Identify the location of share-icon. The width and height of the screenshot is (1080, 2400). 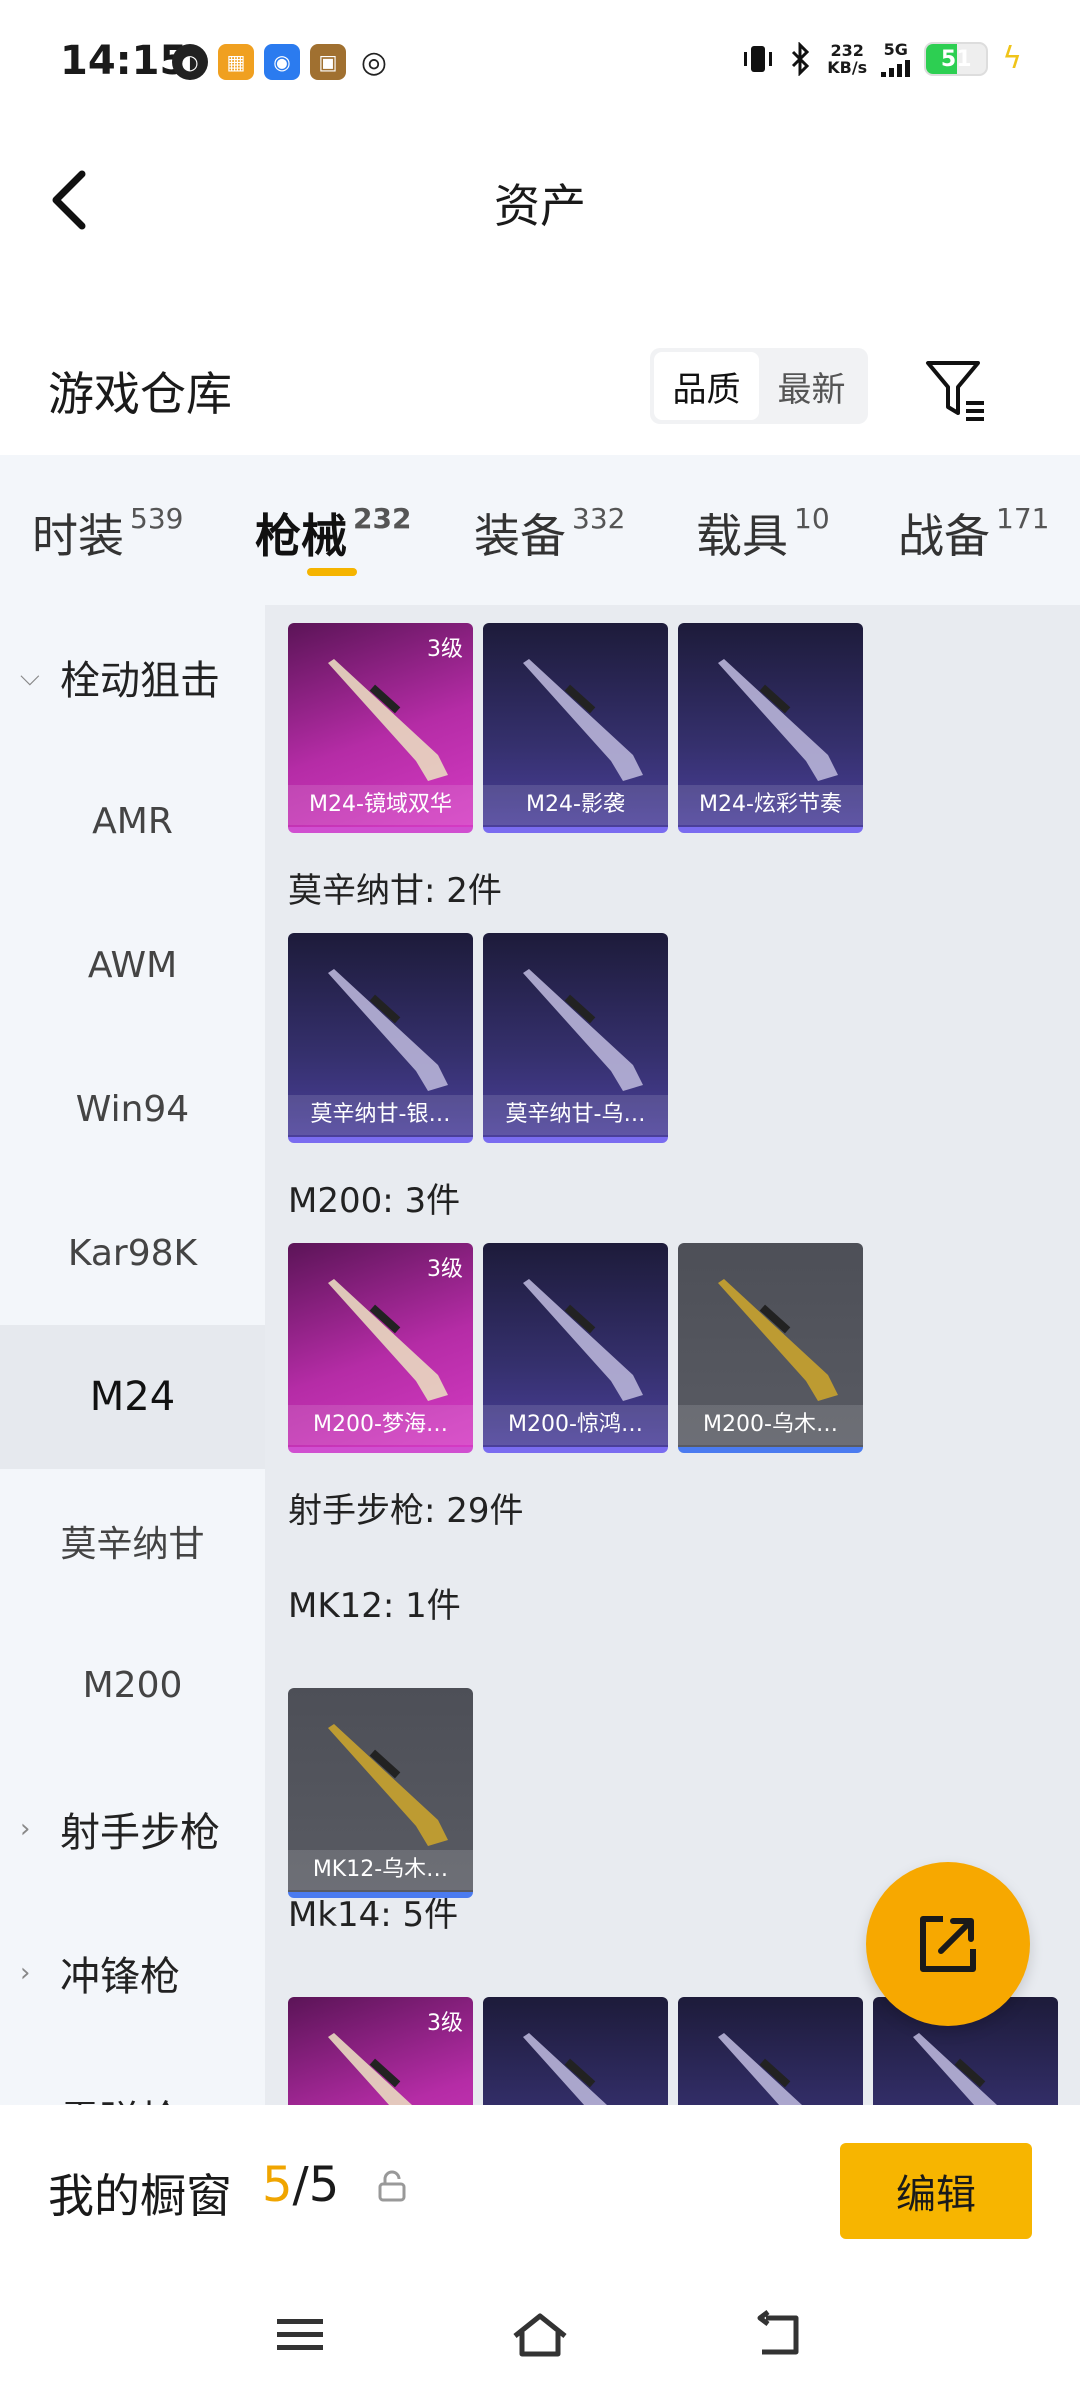
(948, 1944).